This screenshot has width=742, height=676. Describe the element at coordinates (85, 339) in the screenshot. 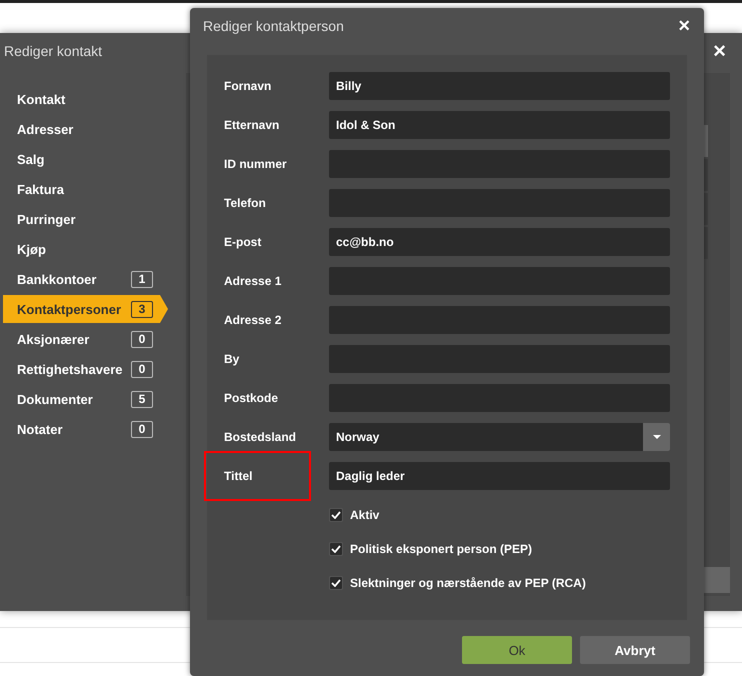

I see `sidebar-item: Aksjonærer 0` at that location.